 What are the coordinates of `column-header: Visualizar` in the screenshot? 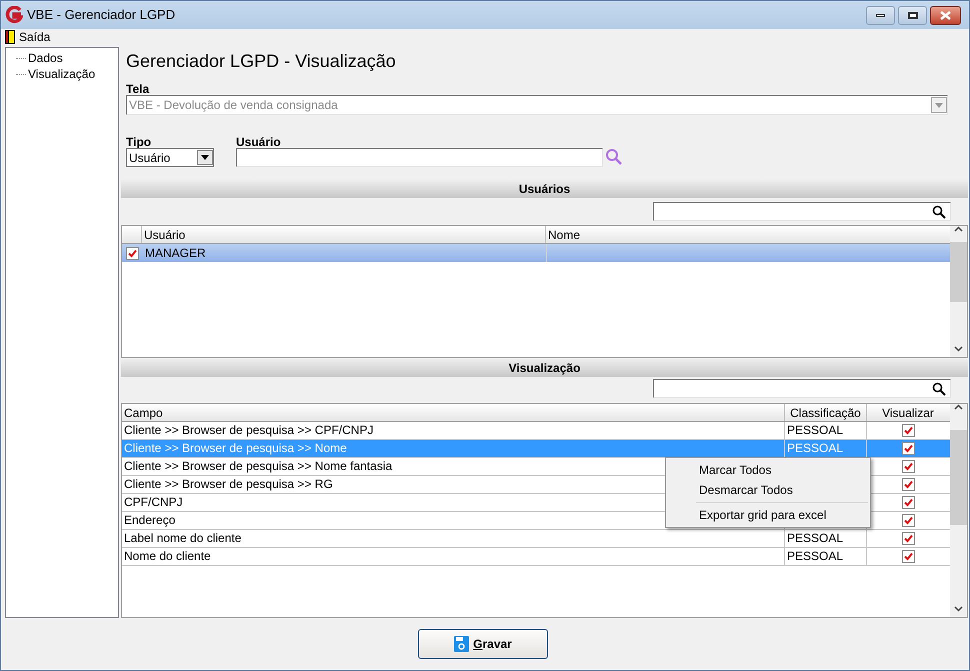 It's located at (908, 412).